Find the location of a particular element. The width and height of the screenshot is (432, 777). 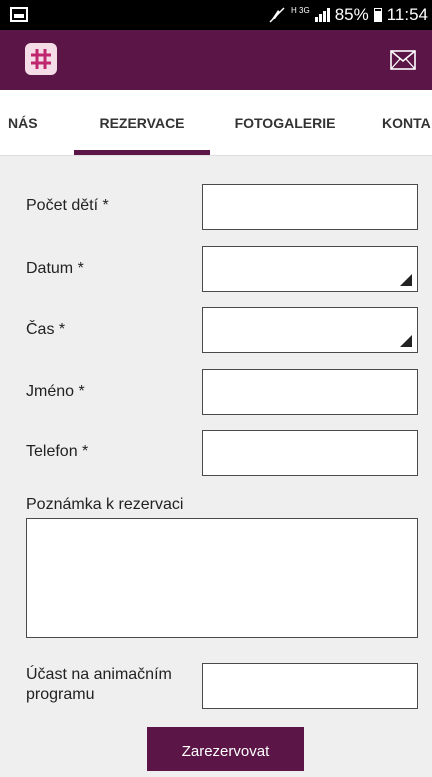

animation-input is located at coordinates (310, 686).